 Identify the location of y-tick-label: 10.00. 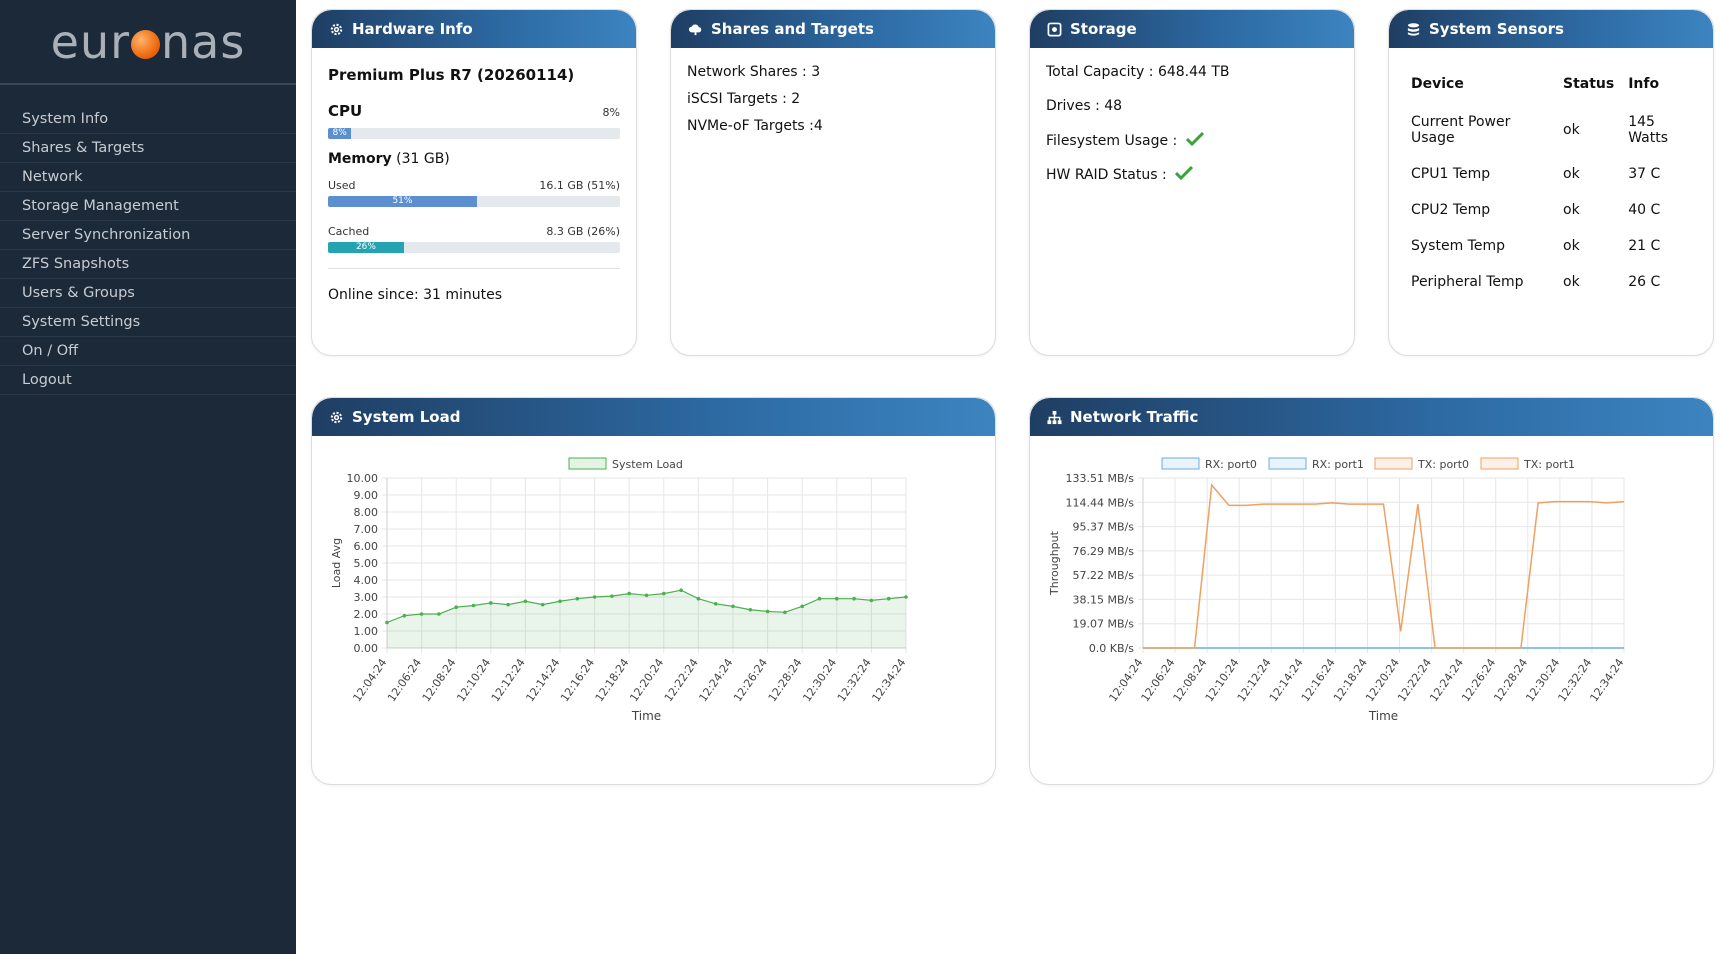
(363, 478).